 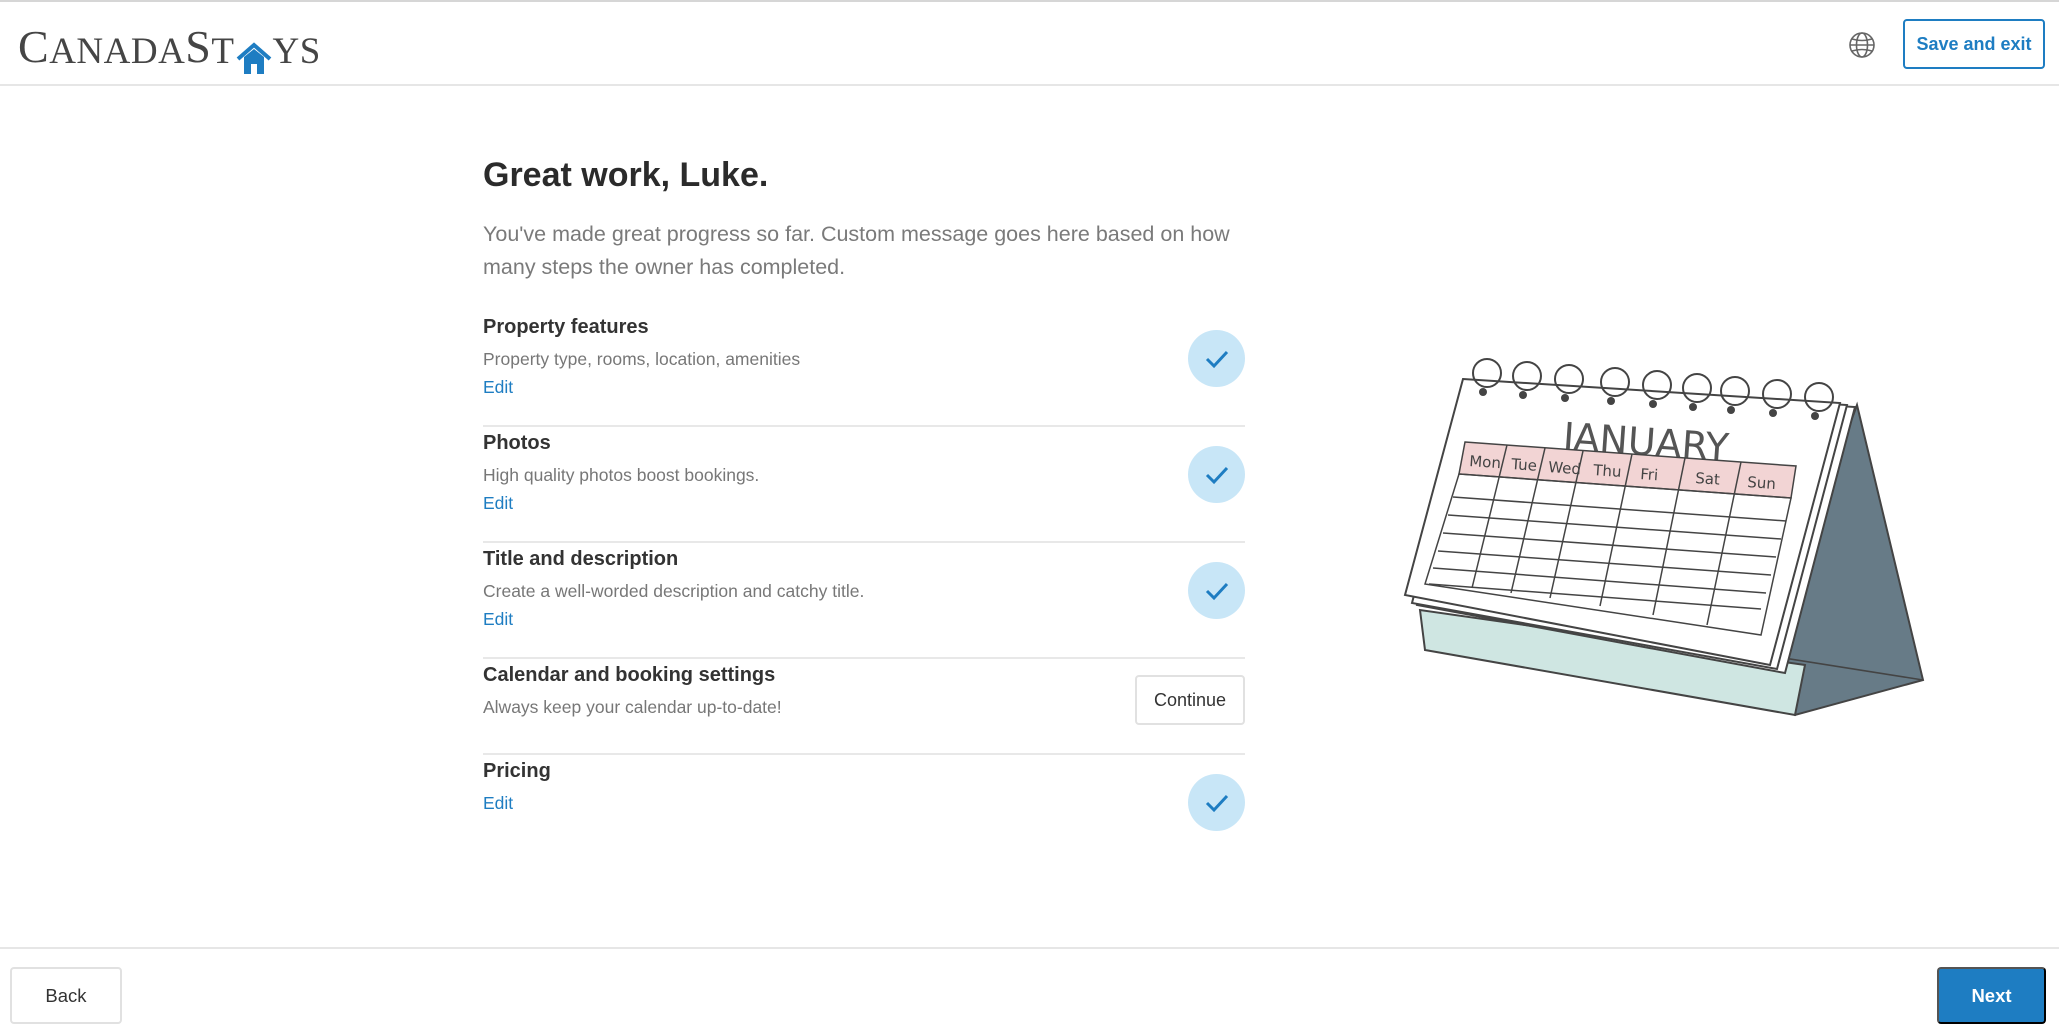 What do you see at coordinates (1565, 468) in the screenshot?
I see `calendar-day-label: Wed` at bounding box center [1565, 468].